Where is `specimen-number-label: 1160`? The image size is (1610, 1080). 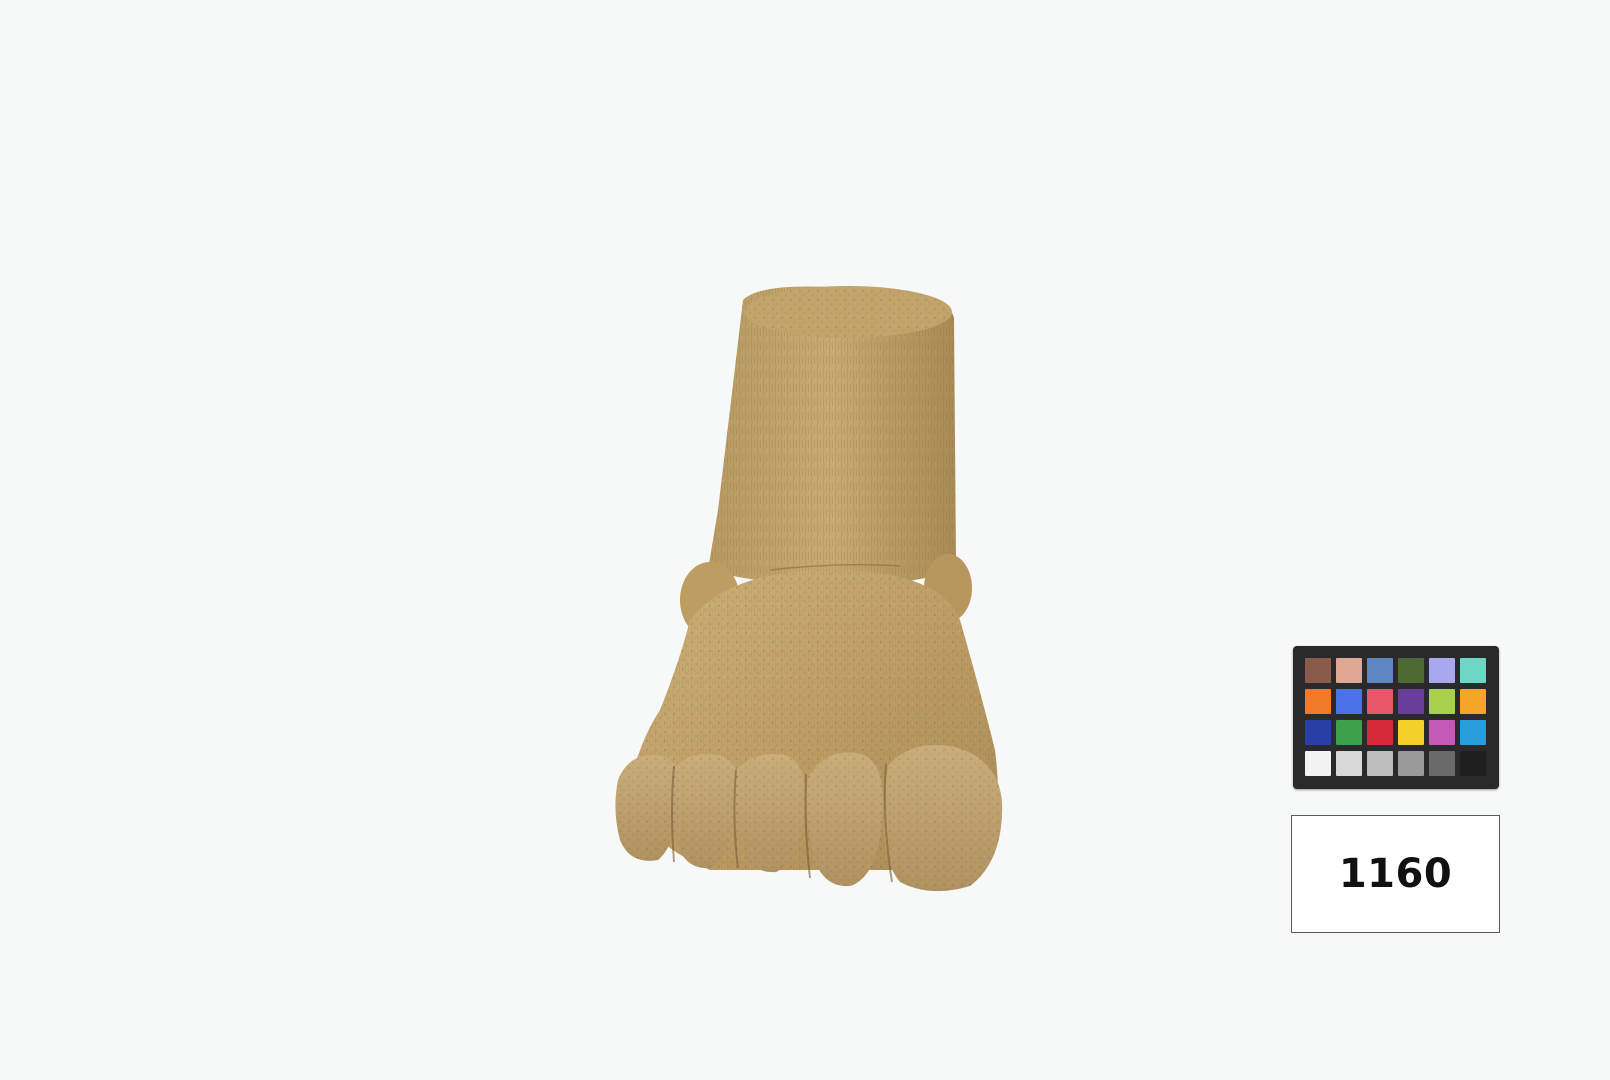
specimen-number-label: 1160 is located at coordinates (1395, 874).